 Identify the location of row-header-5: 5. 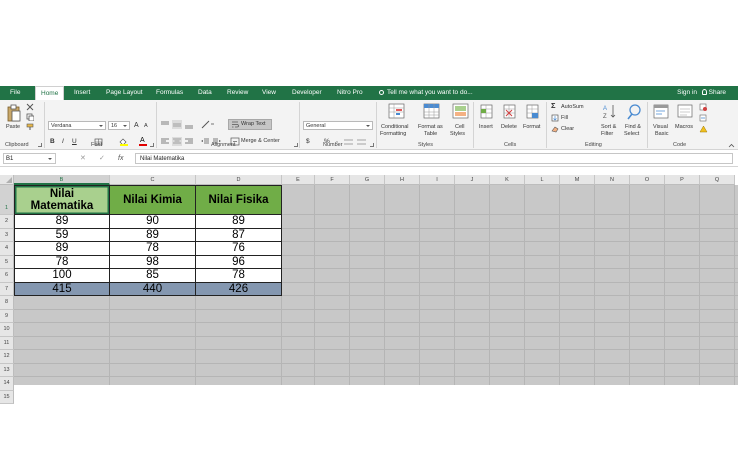
(7, 262).